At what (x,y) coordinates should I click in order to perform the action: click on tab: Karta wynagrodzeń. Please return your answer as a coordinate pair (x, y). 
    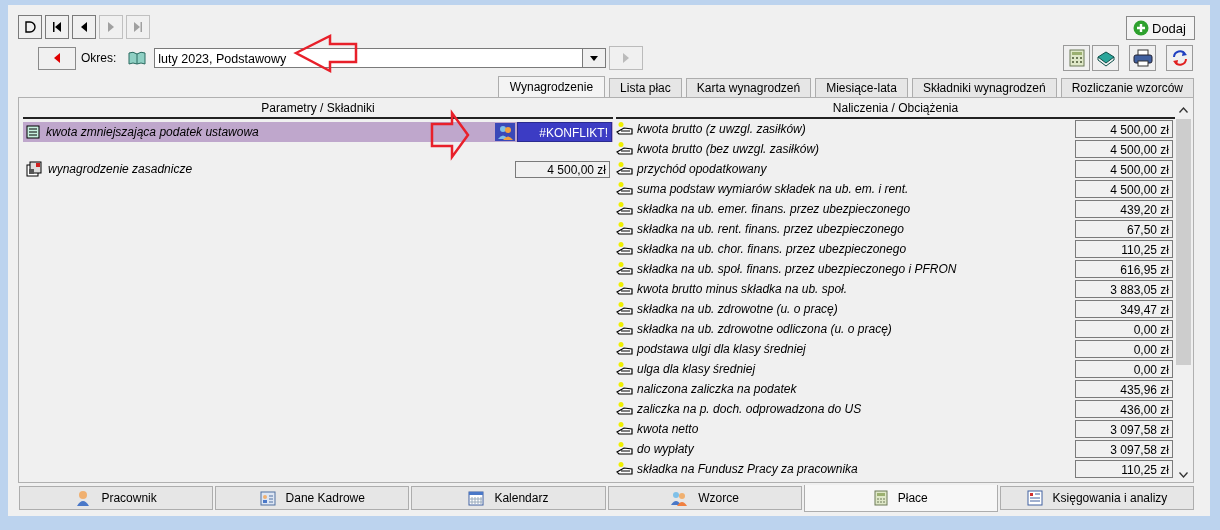
    Looking at the image, I should click on (748, 87).